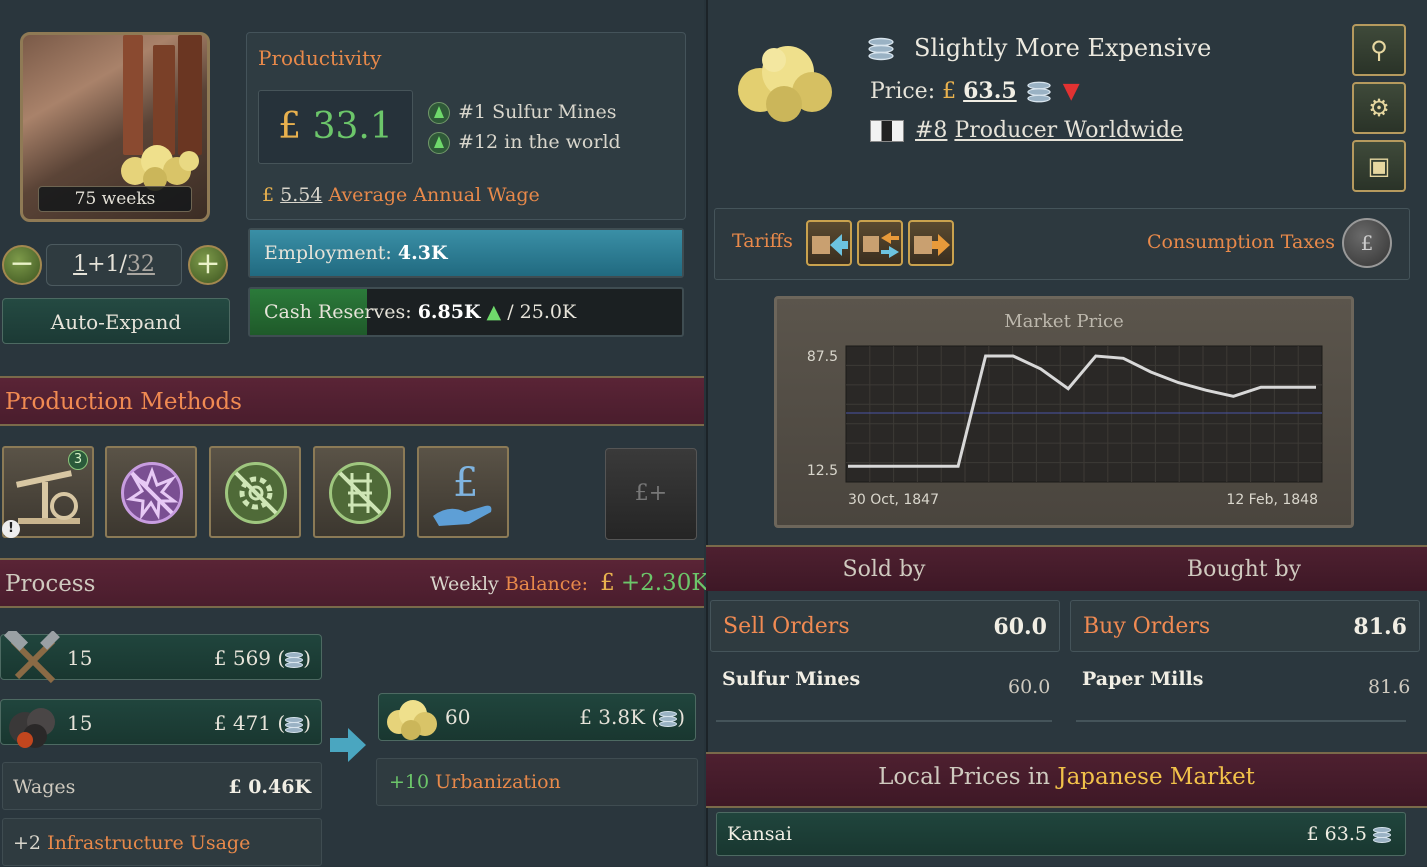 The width and height of the screenshot is (1427, 867). I want to click on divider, so click(884, 721).